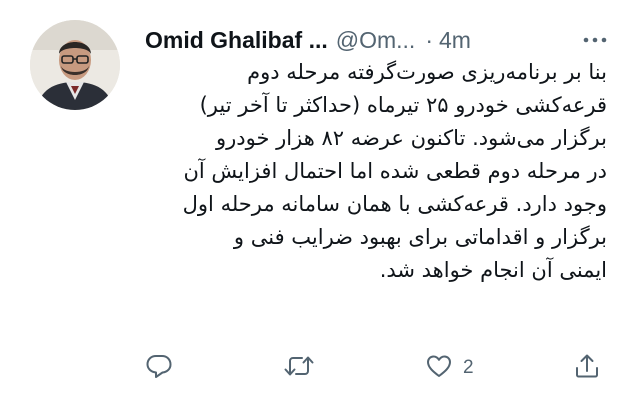 The height and width of the screenshot is (411, 639). What do you see at coordinates (411, 138) in the screenshot?
I see `tweet-text-line: برگزار می‌شود. تاکنون عرضه ۸۲ هزار خودرو` at bounding box center [411, 138].